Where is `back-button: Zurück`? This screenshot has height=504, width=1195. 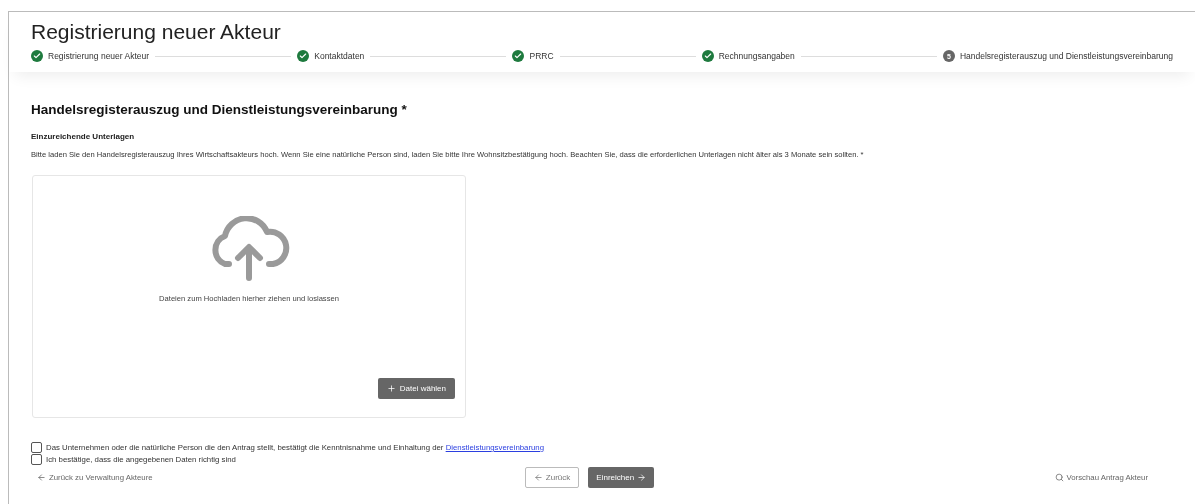
back-button: Zurück is located at coordinates (552, 477).